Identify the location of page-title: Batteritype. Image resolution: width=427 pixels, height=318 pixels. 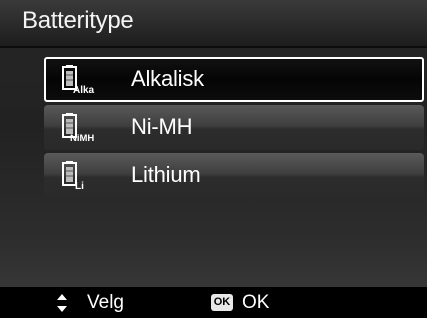
(78, 20).